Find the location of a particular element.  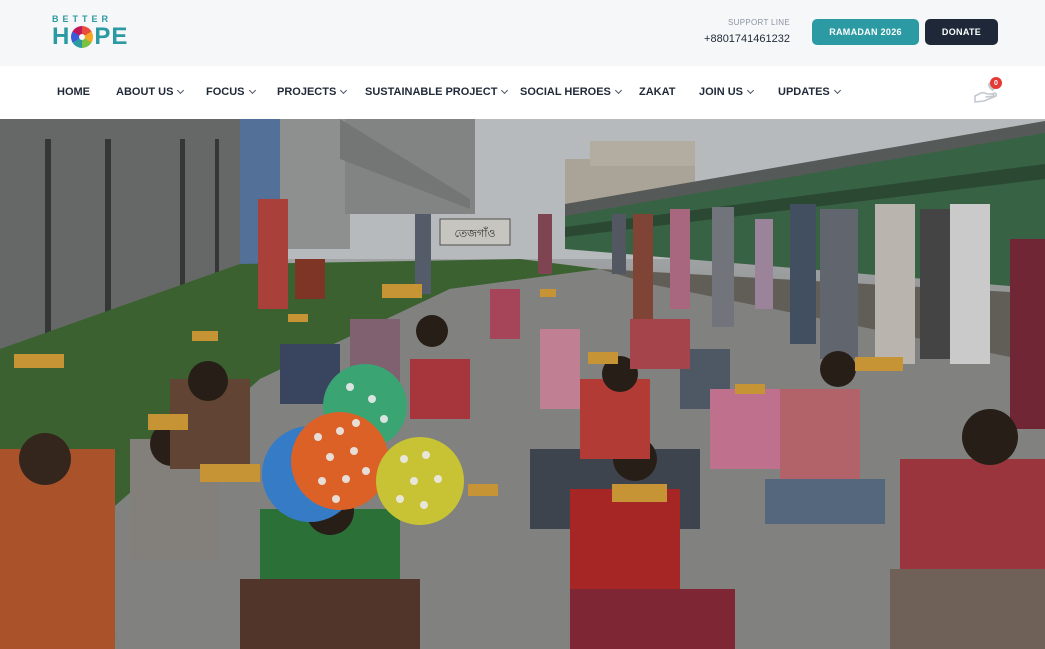

nav-focus-label: FOCUS is located at coordinates (225, 92).